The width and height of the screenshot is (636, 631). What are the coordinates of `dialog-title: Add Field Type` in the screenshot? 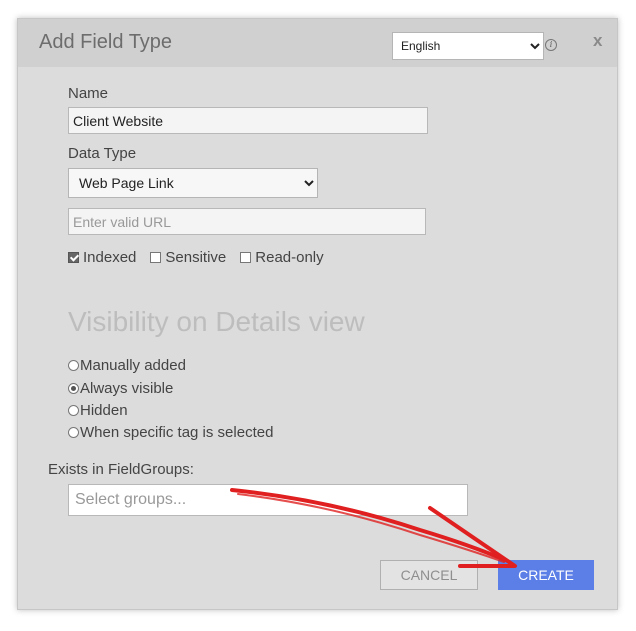 It's located at (106, 42).